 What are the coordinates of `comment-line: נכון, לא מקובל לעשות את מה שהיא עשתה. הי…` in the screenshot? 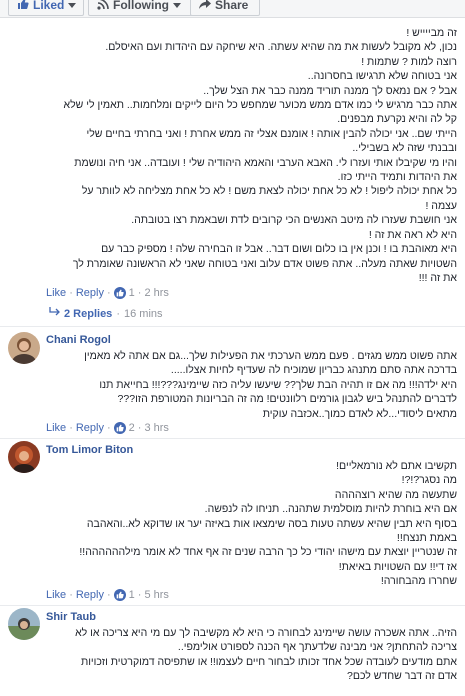 It's located at (281, 47).